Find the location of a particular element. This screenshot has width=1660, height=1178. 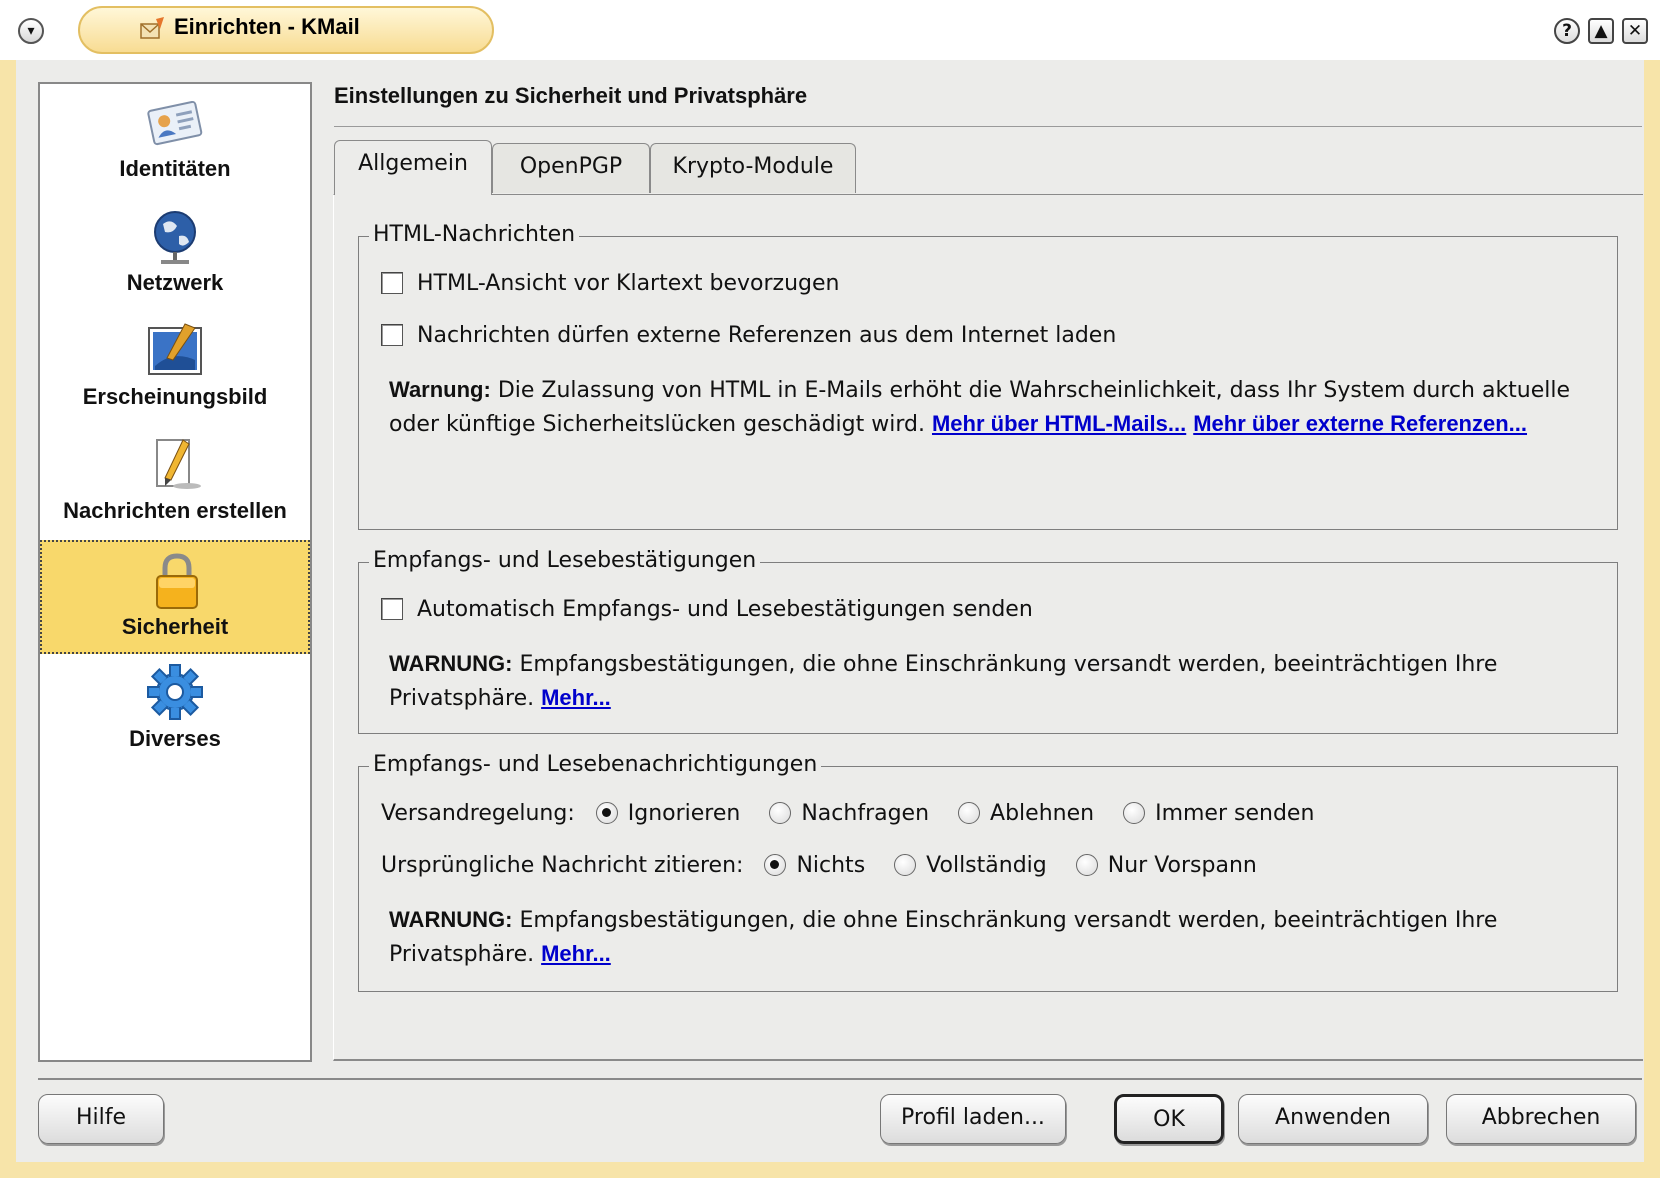

quote-radio-nothing is located at coordinates (775, 865).